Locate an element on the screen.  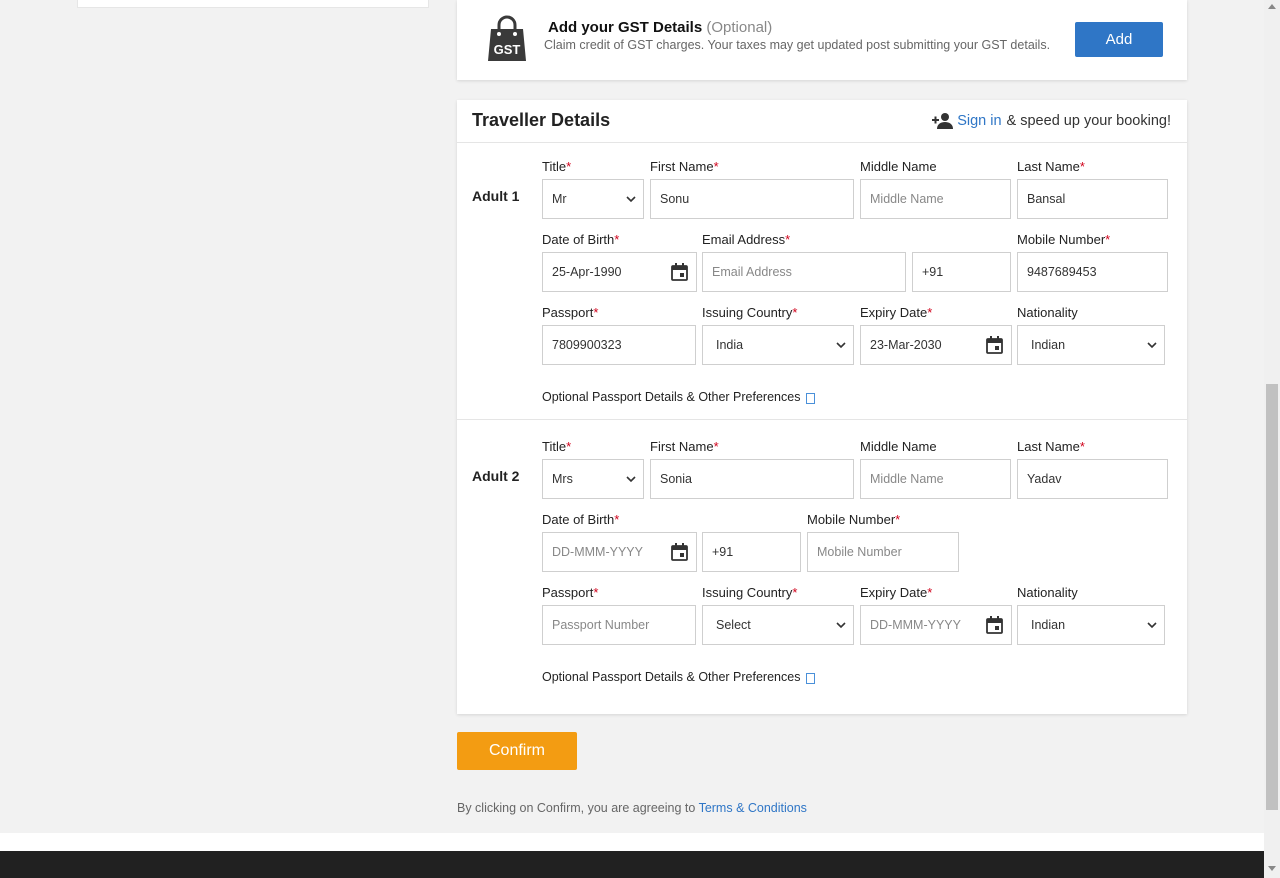
adult-2-title-label: Title* is located at coordinates (557, 446).